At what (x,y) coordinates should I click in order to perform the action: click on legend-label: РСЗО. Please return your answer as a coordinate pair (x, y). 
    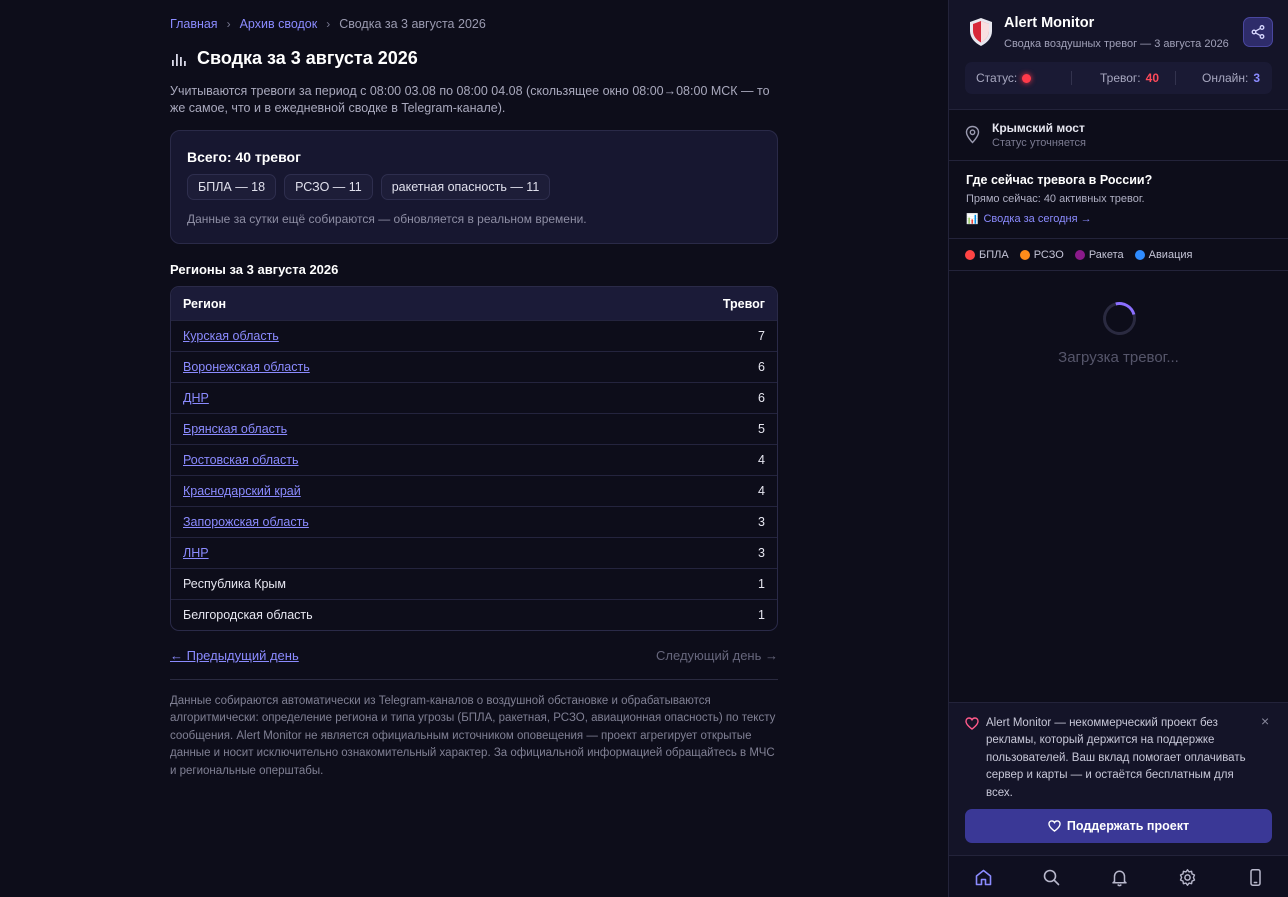
    Looking at the image, I should click on (1048, 255).